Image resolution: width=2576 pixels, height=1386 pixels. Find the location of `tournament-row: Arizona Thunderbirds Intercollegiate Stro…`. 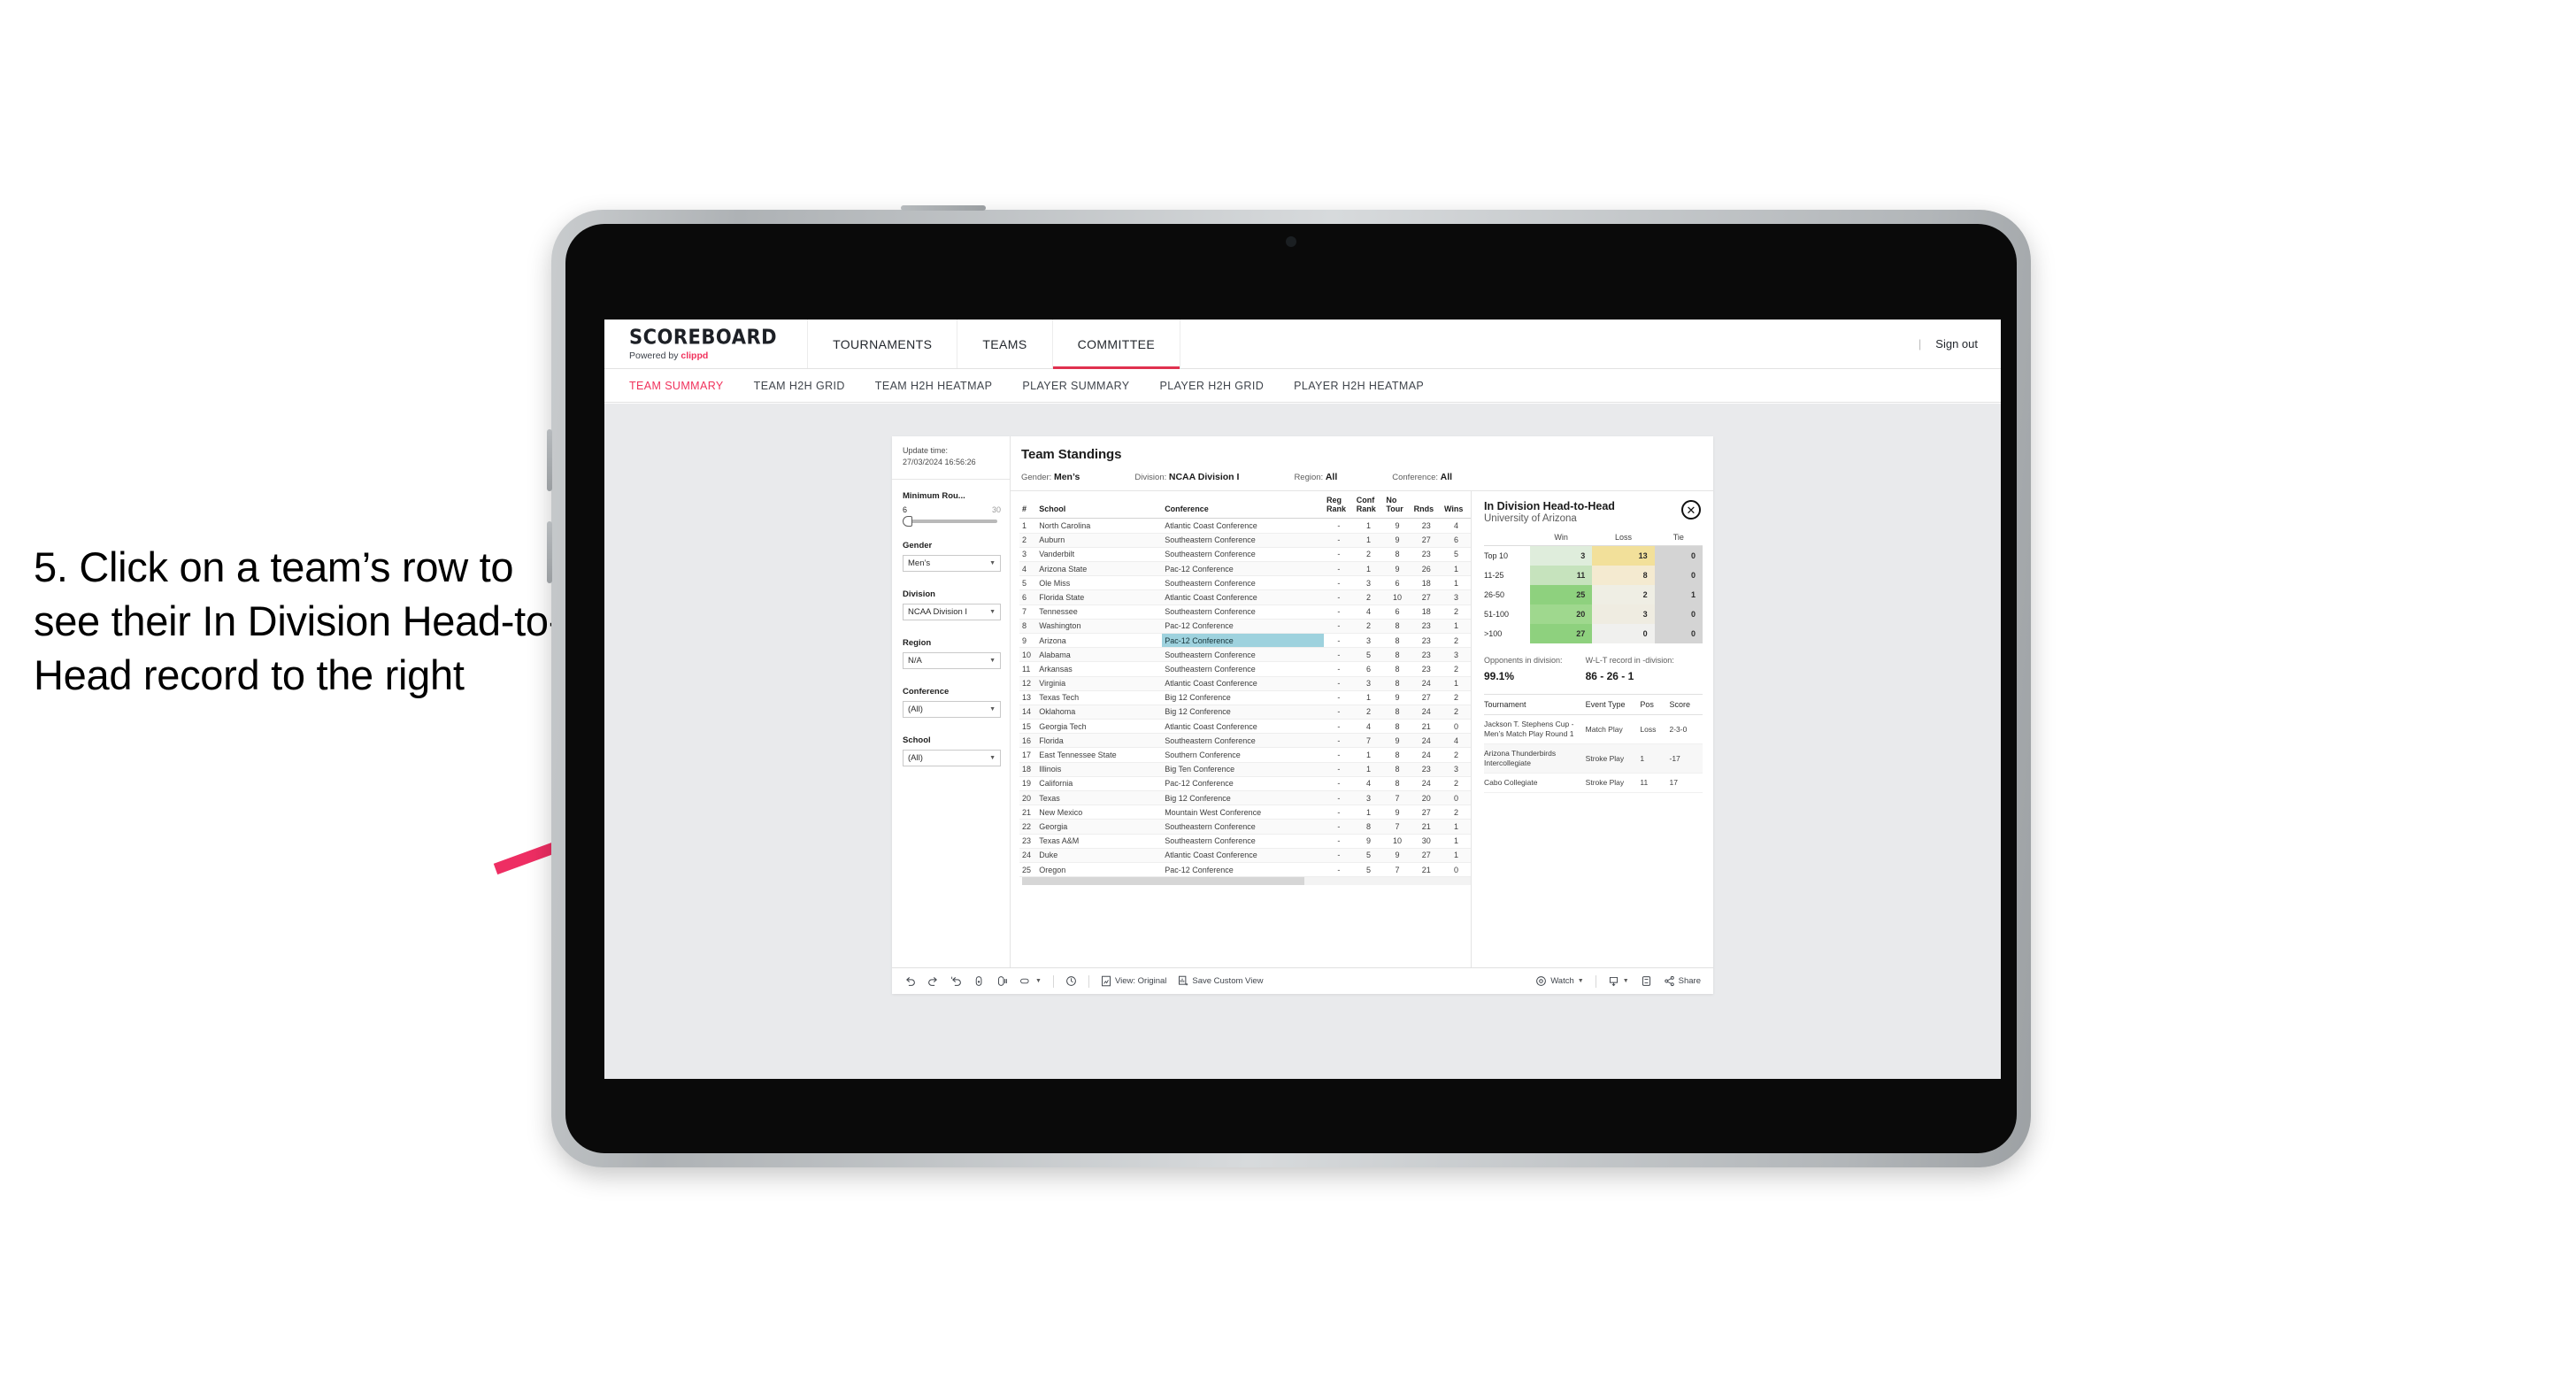

tournament-row: Arizona Thunderbirds Intercollegiate Stro… is located at coordinates (1593, 758).